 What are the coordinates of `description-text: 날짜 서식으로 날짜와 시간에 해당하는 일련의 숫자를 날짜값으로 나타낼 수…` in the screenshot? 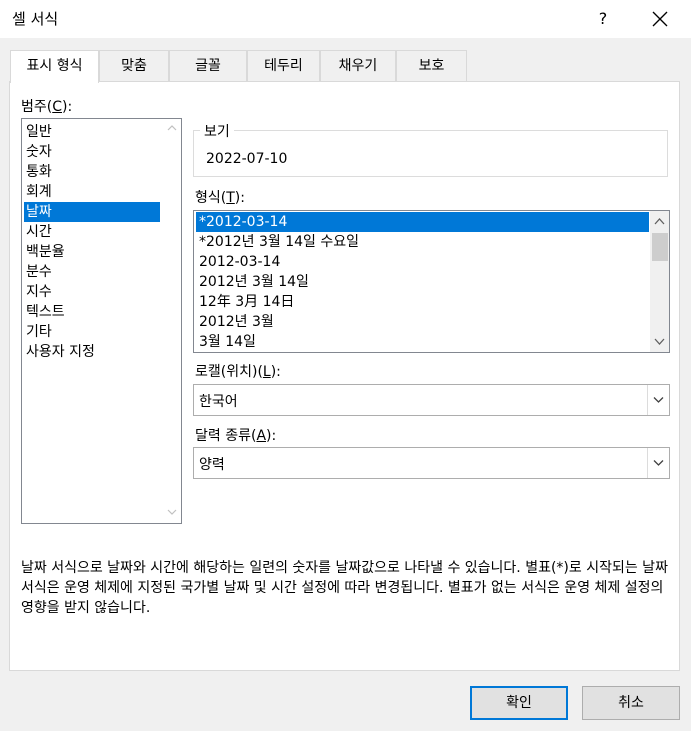 It's located at (344, 588).